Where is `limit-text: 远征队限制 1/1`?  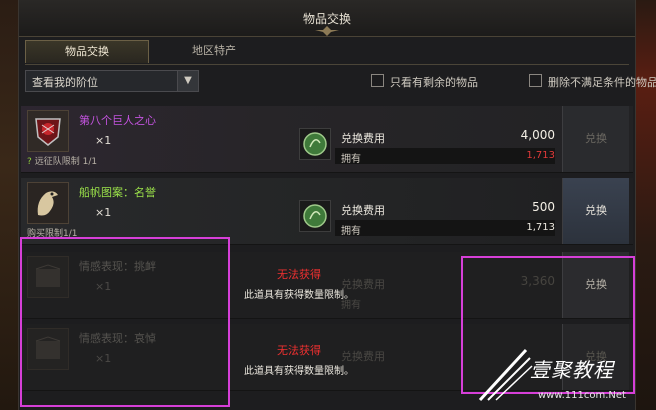
limit-text: 远征队限制 1/1 is located at coordinates (66, 162).